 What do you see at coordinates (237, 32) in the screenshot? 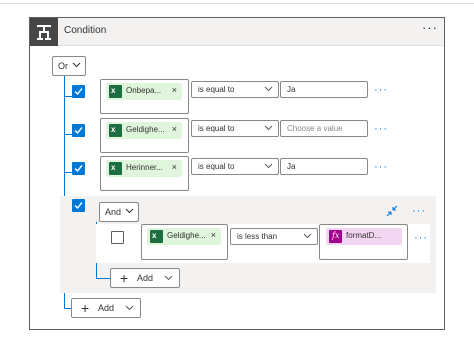
I see `card-header: Condition ···` at bounding box center [237, 32].